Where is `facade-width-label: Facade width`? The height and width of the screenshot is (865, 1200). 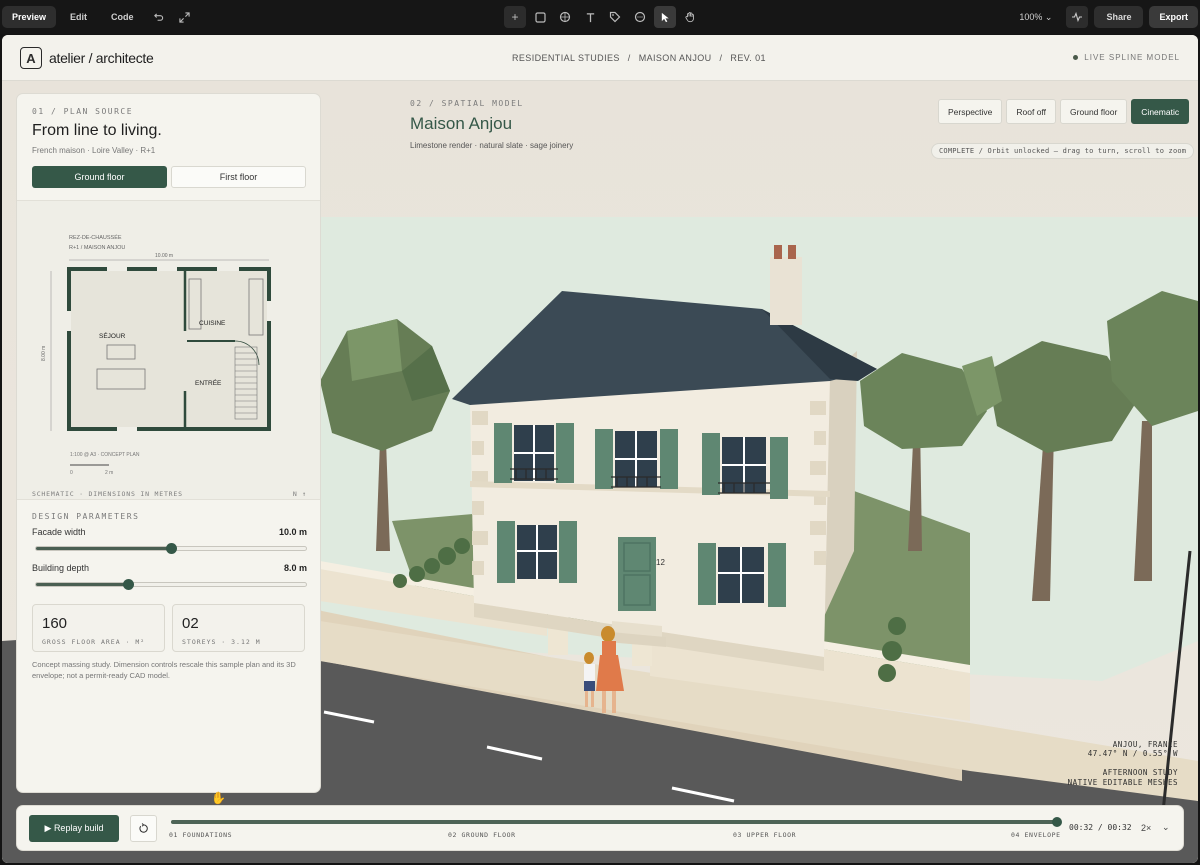
facade-width-label: Facade width is located at coordinates (59, 532).